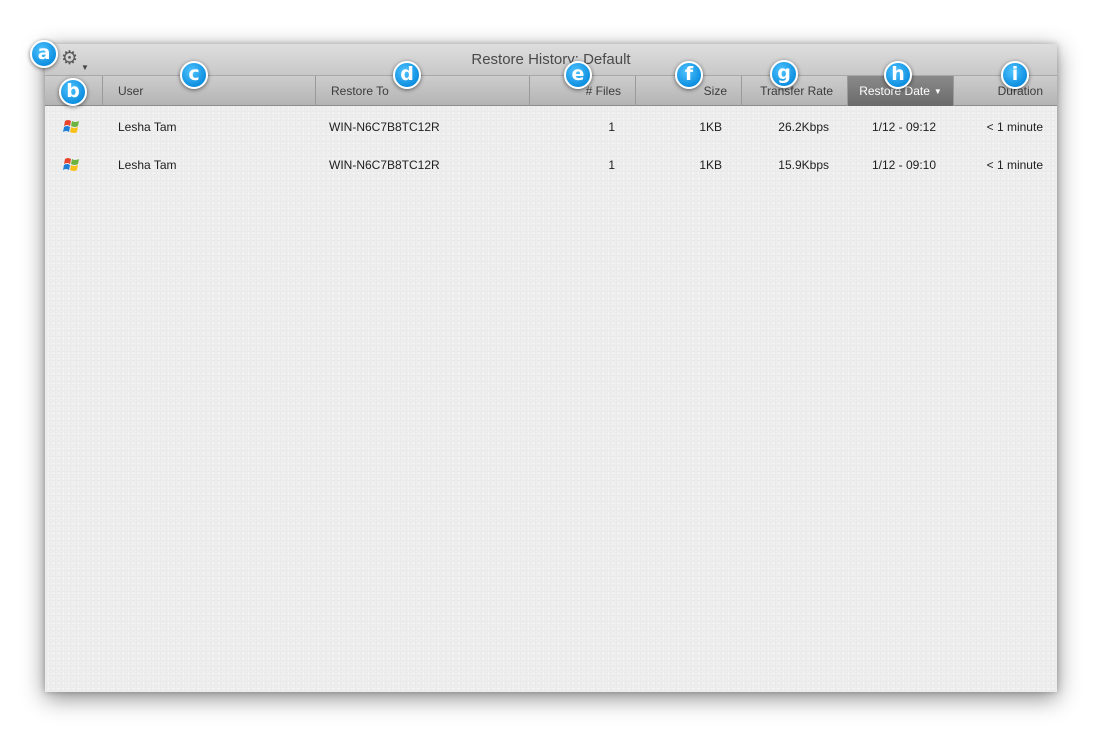 Image resolution: width=1102 pixels, height=738 pixels. What do you see at coordinates (803, 127) in the screenshot?
I see `cell-transfer-rate: 26.2Kbps` at bounding box center [803, 127].